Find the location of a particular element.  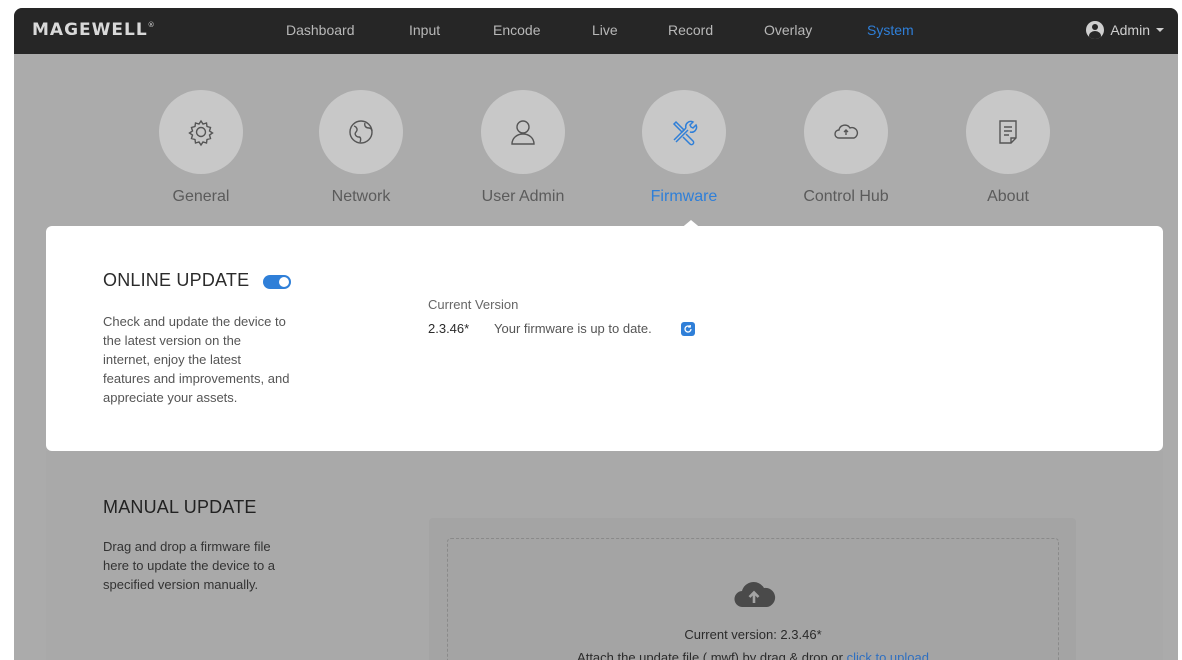

refresh-check-button is located at coordinates (688, 329).